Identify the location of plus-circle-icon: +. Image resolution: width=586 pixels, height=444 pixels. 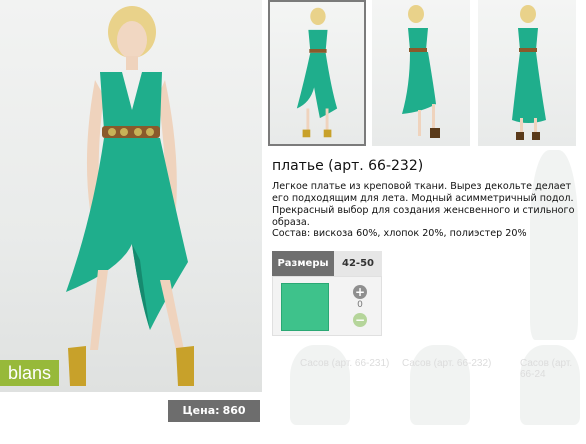
(360, 292).